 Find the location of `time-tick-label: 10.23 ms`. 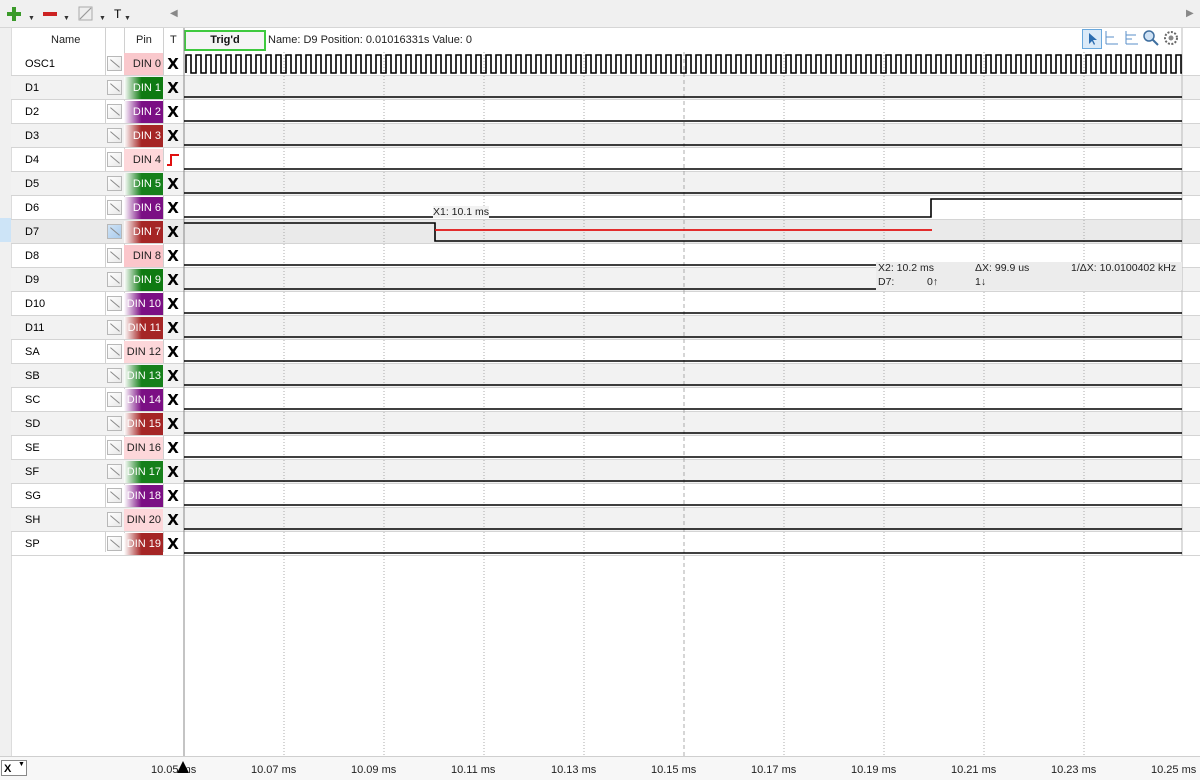

time-tick-label: 10.23 ms is located at coordinates (1074, 770).